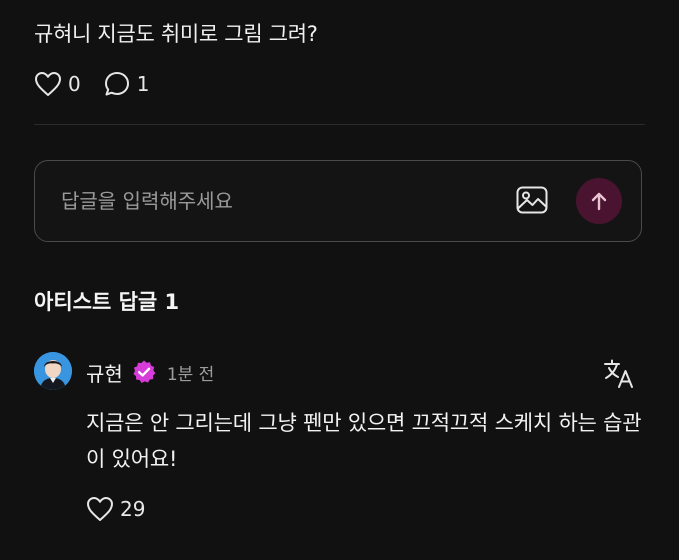 Image resolution: width=679 pixels, height=560 pixels. I want to click on post-comment-count: 1, so click(143, 84).